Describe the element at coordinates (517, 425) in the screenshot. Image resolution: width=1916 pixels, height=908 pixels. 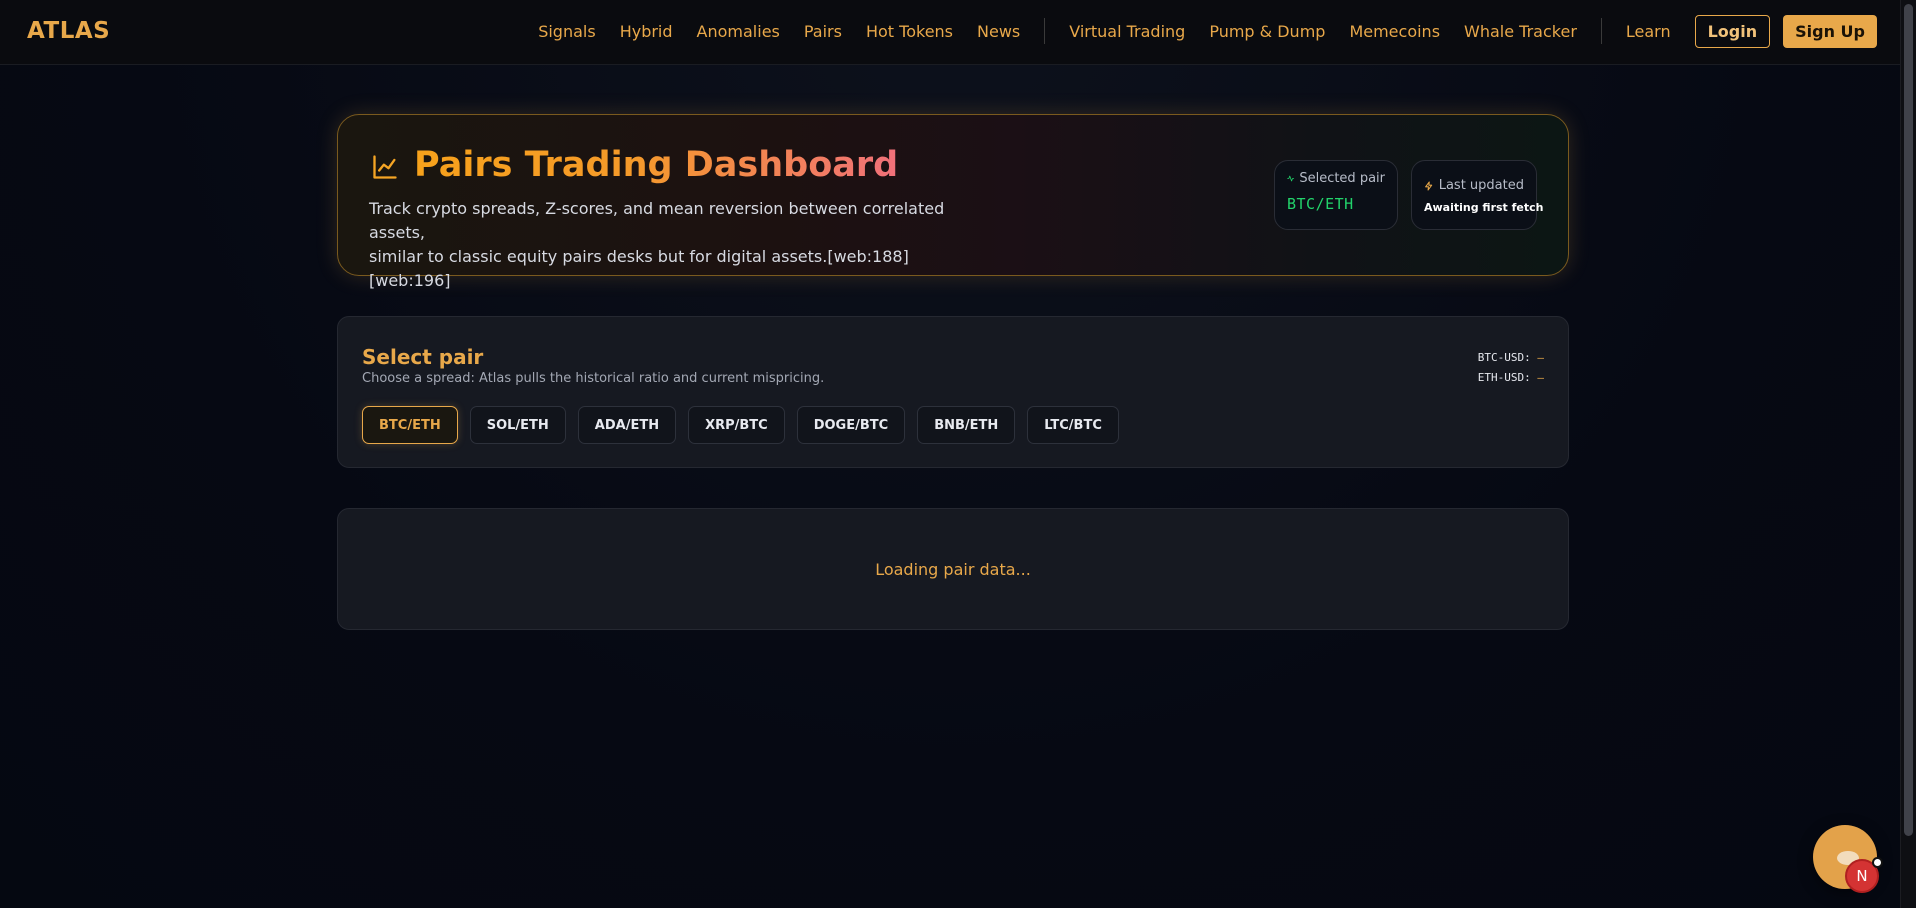
I see `pair-button-sol-eth: SOL/ETH` at that location.